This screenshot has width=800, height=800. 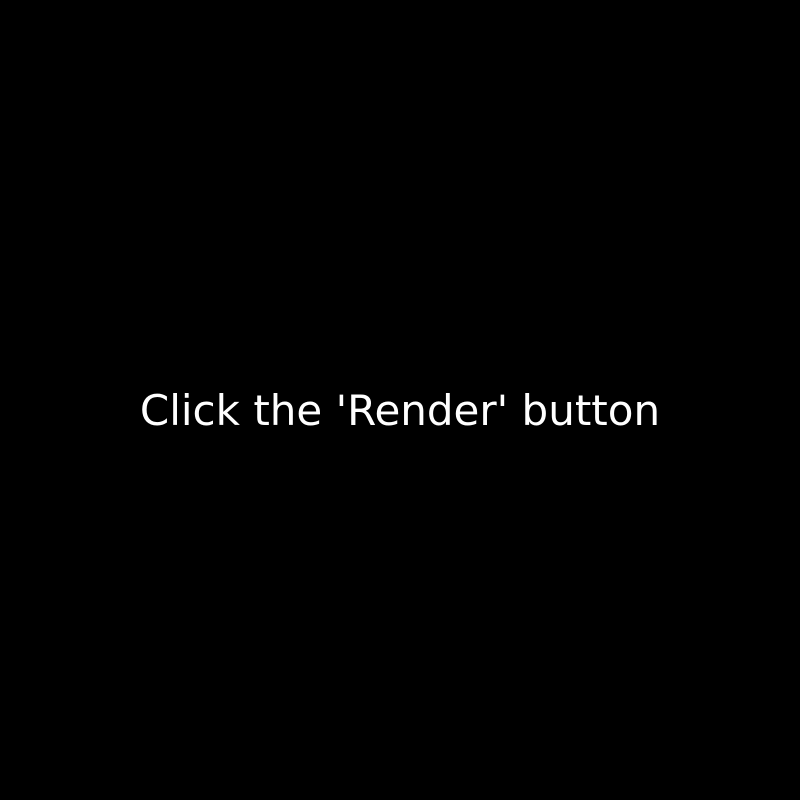 What do you see at coordinates (400, 410) in the screenshot?
I see `instruction-text: Click the 'Render' button` at bounding box center [400, 410].